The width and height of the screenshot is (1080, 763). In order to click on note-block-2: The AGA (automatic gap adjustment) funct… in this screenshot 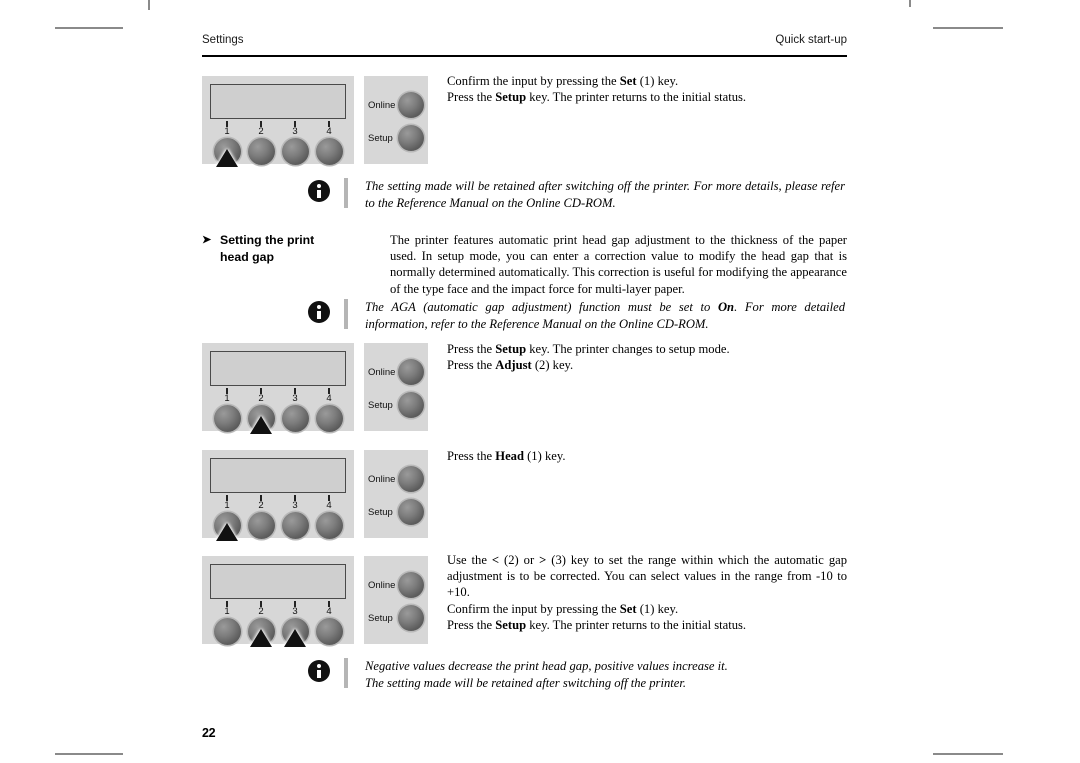, I will do `click(577, 315)`.